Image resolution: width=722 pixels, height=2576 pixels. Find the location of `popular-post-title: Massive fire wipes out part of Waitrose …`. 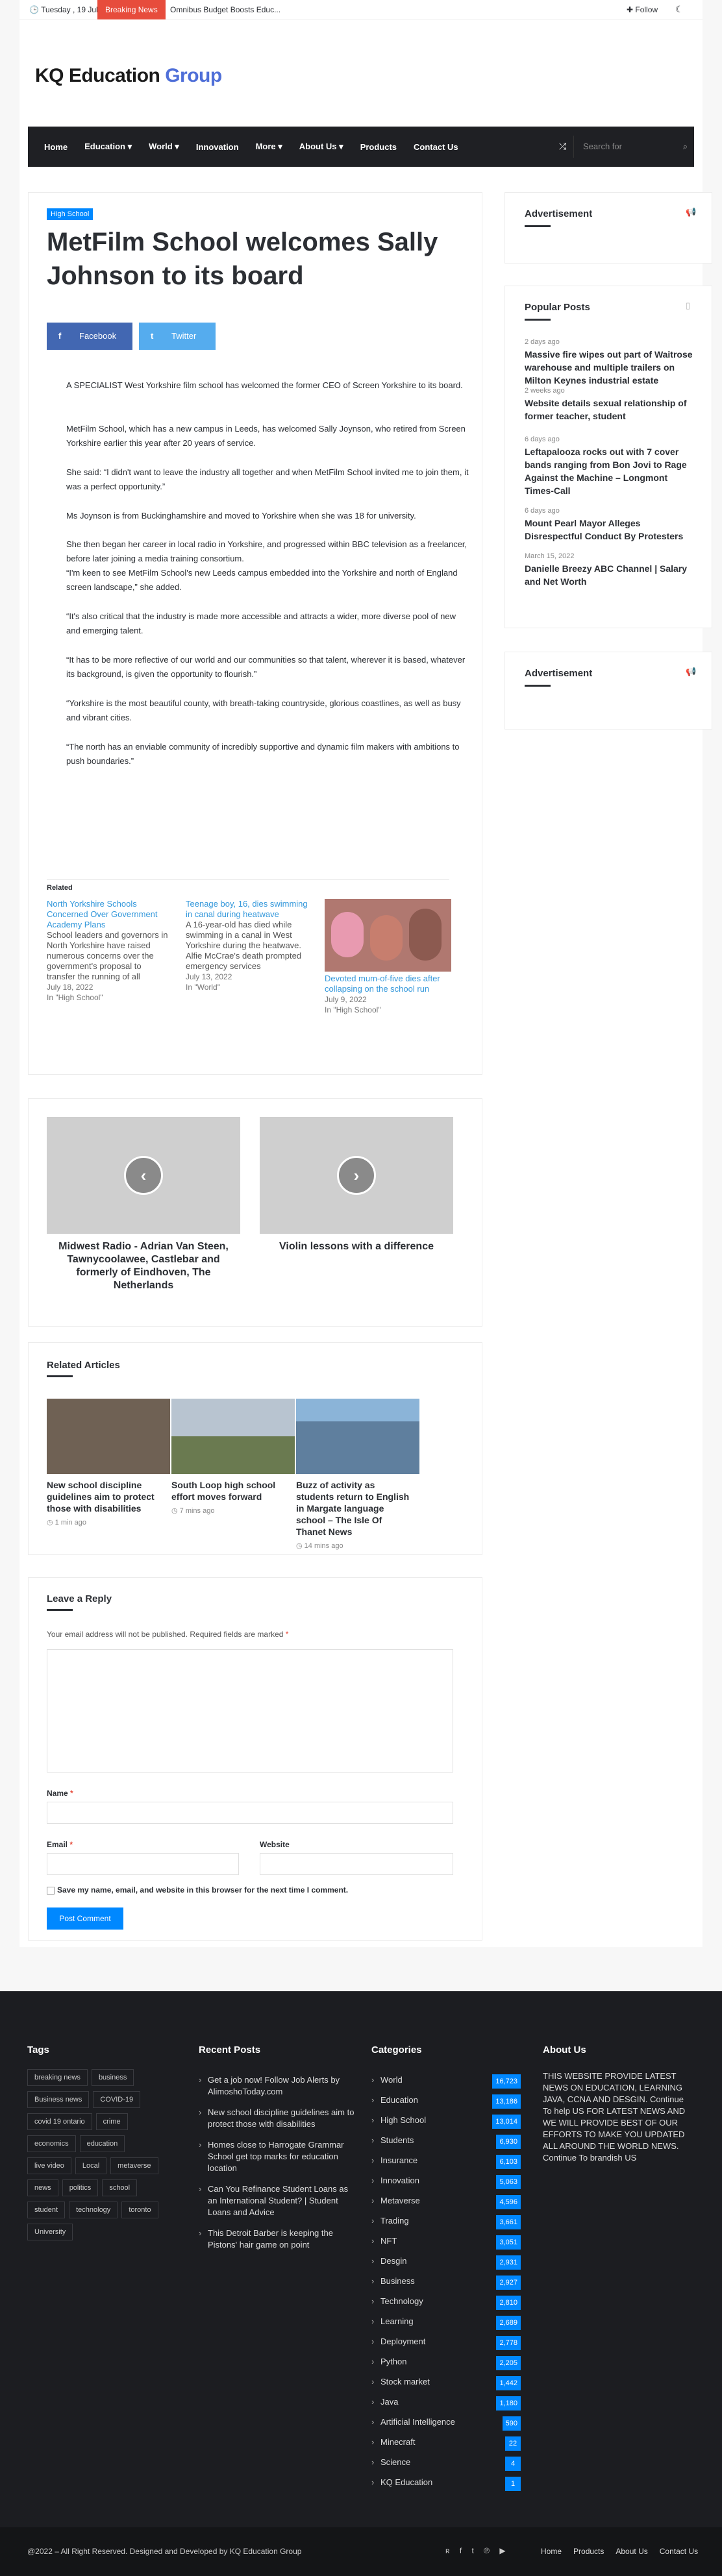

popular-post-title: Massive fire wipes out part of Waitrose … is located at coordinates (610, 367).